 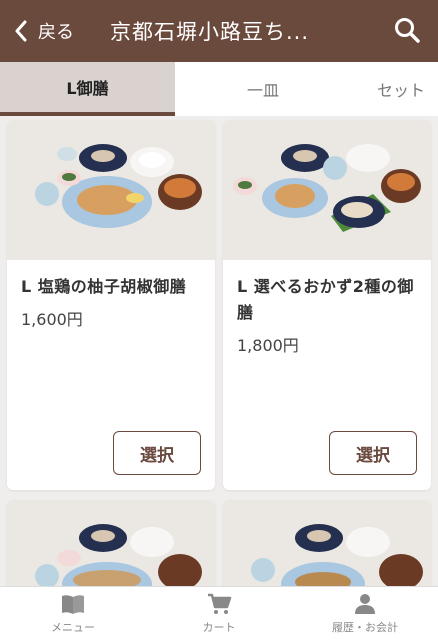 I want to click on person-icon, so click(x=365, y=604).